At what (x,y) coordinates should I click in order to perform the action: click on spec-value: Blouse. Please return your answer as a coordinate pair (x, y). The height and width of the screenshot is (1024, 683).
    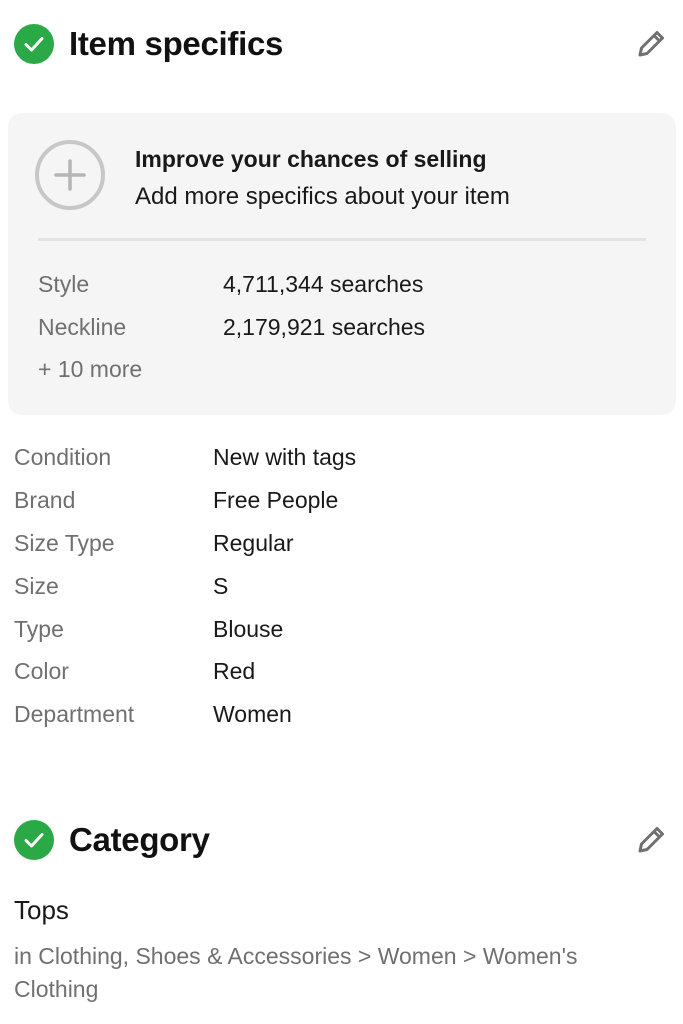
    Looking at the image, I should click on (248, 629).